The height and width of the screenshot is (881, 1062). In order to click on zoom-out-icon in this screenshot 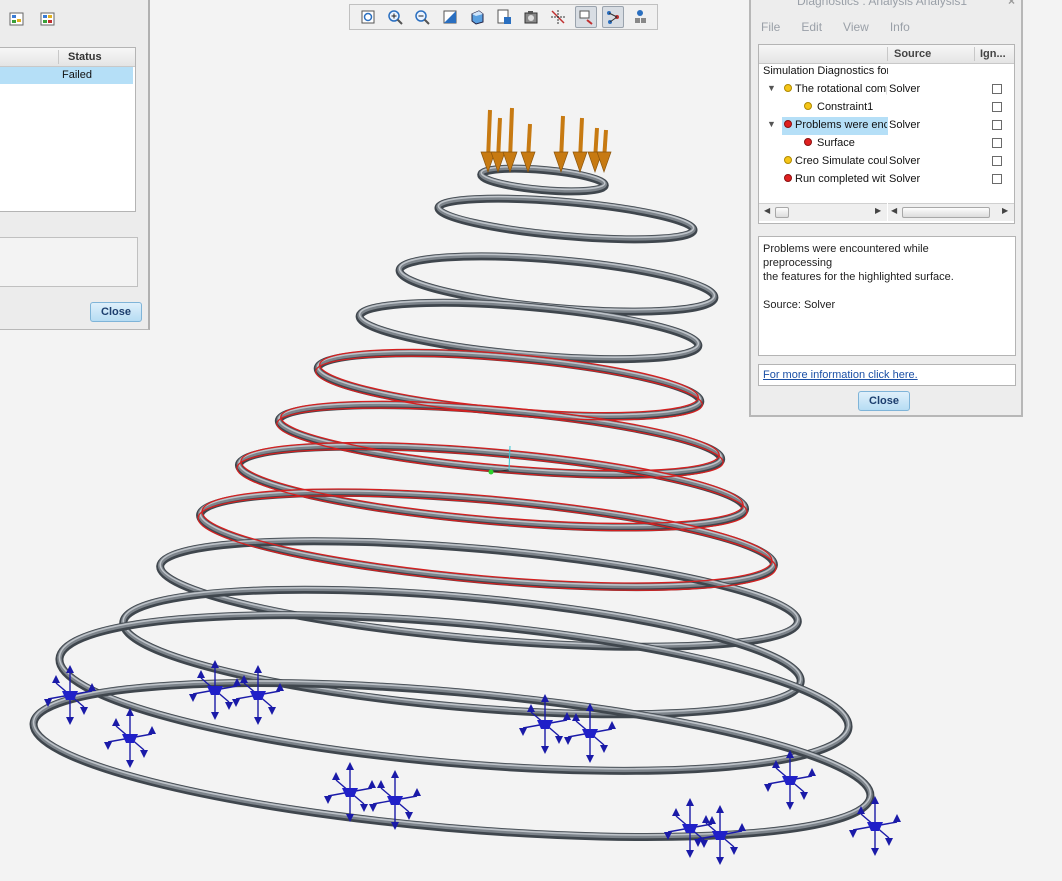, I will do `click(422, 17)`.